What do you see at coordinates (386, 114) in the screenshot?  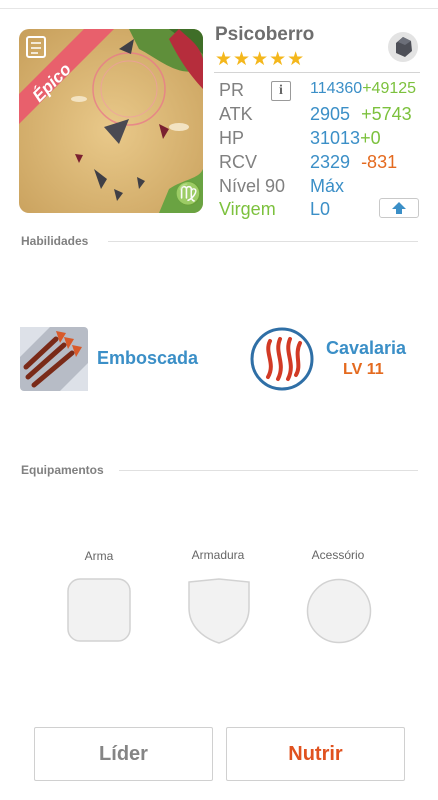 I see `stat-atk-delta: +5743` at bounding box center [386, 114].